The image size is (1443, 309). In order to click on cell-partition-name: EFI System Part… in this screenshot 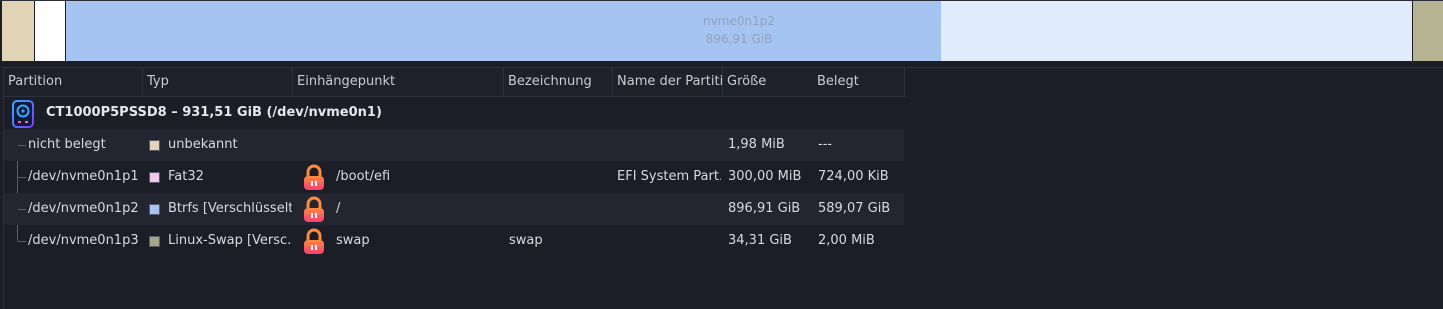, I will do `click(669, 176)`.